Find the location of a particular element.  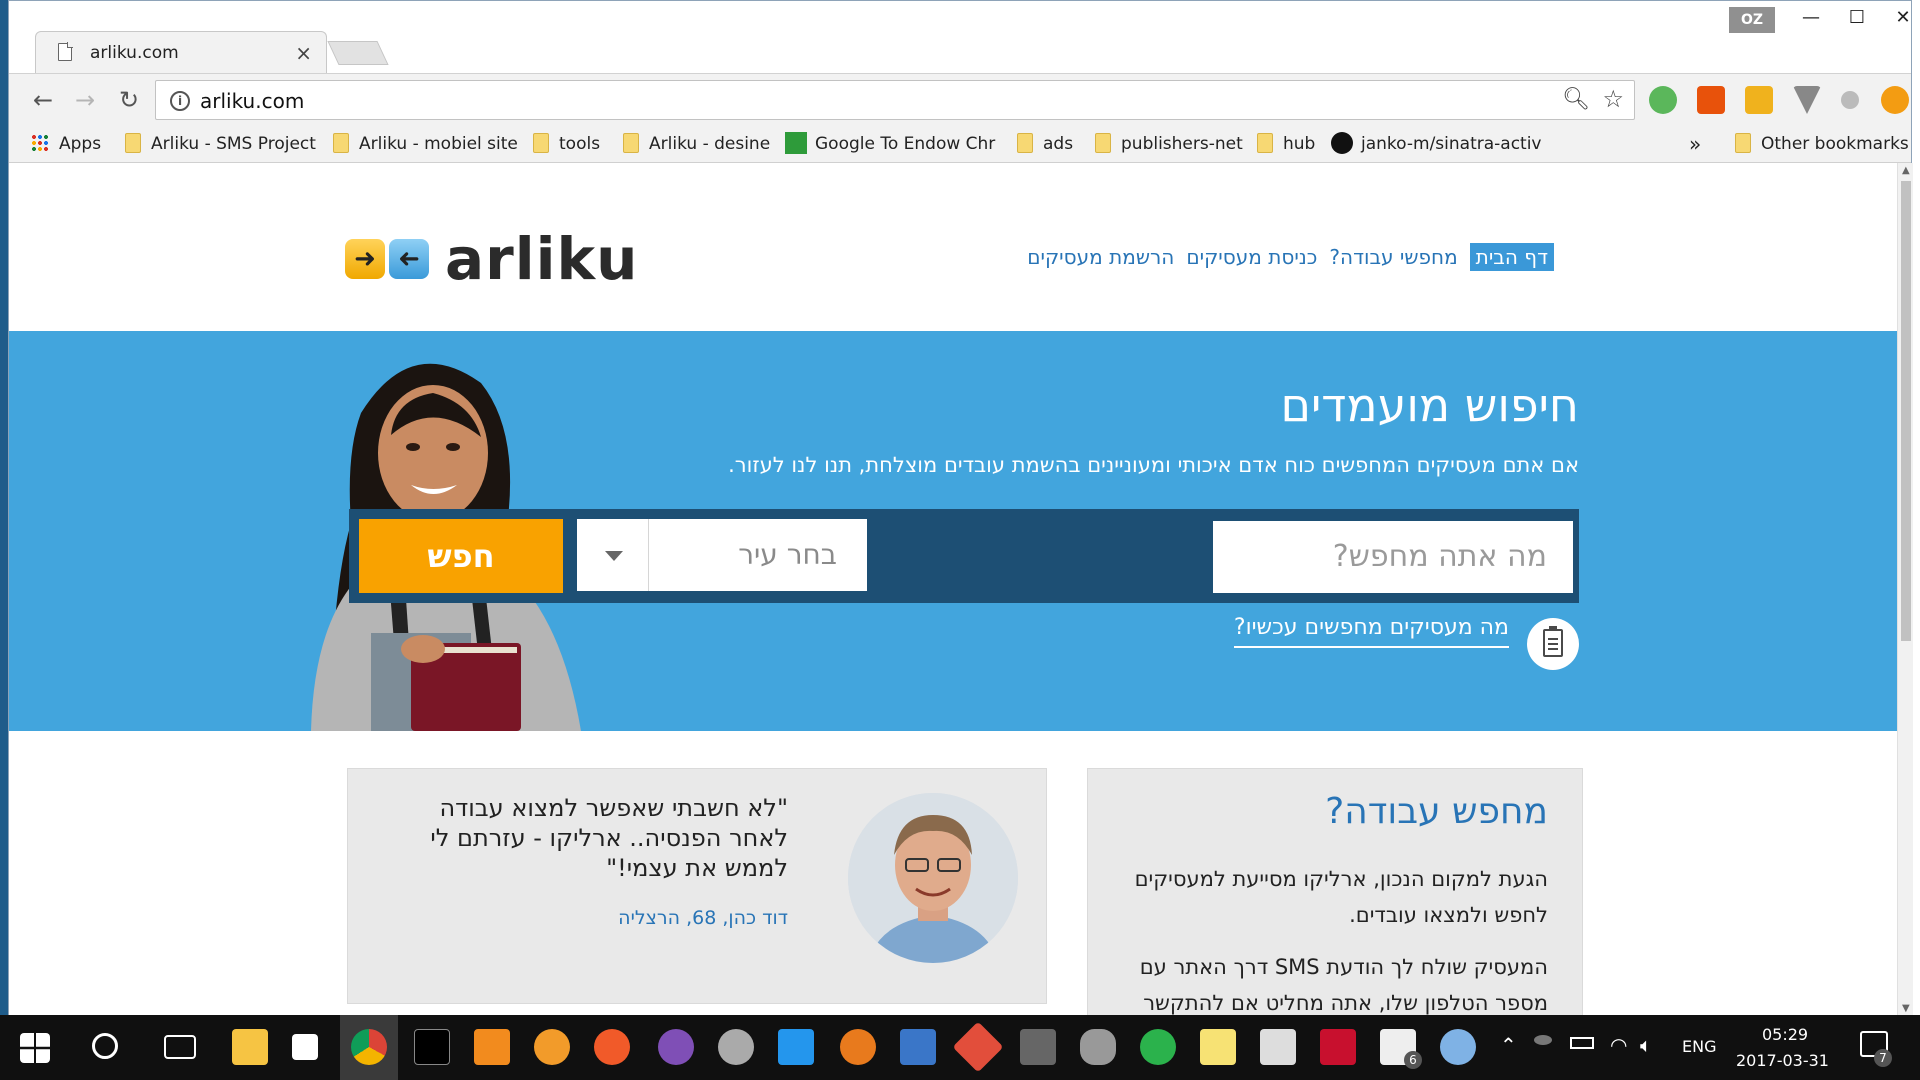

office-extension-icon is located at coordinates (1711, 100).